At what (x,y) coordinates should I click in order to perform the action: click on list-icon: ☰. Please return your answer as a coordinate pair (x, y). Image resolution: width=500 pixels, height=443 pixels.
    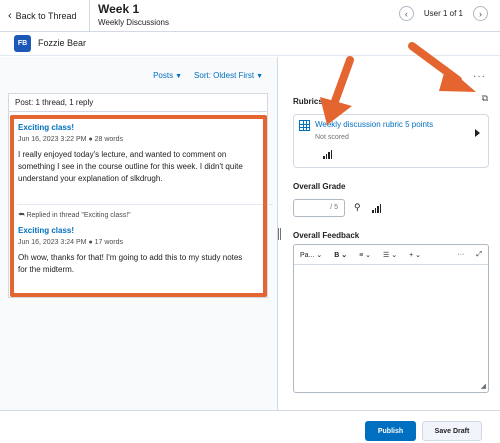
    Looking at the image, I should click on (386, 255).